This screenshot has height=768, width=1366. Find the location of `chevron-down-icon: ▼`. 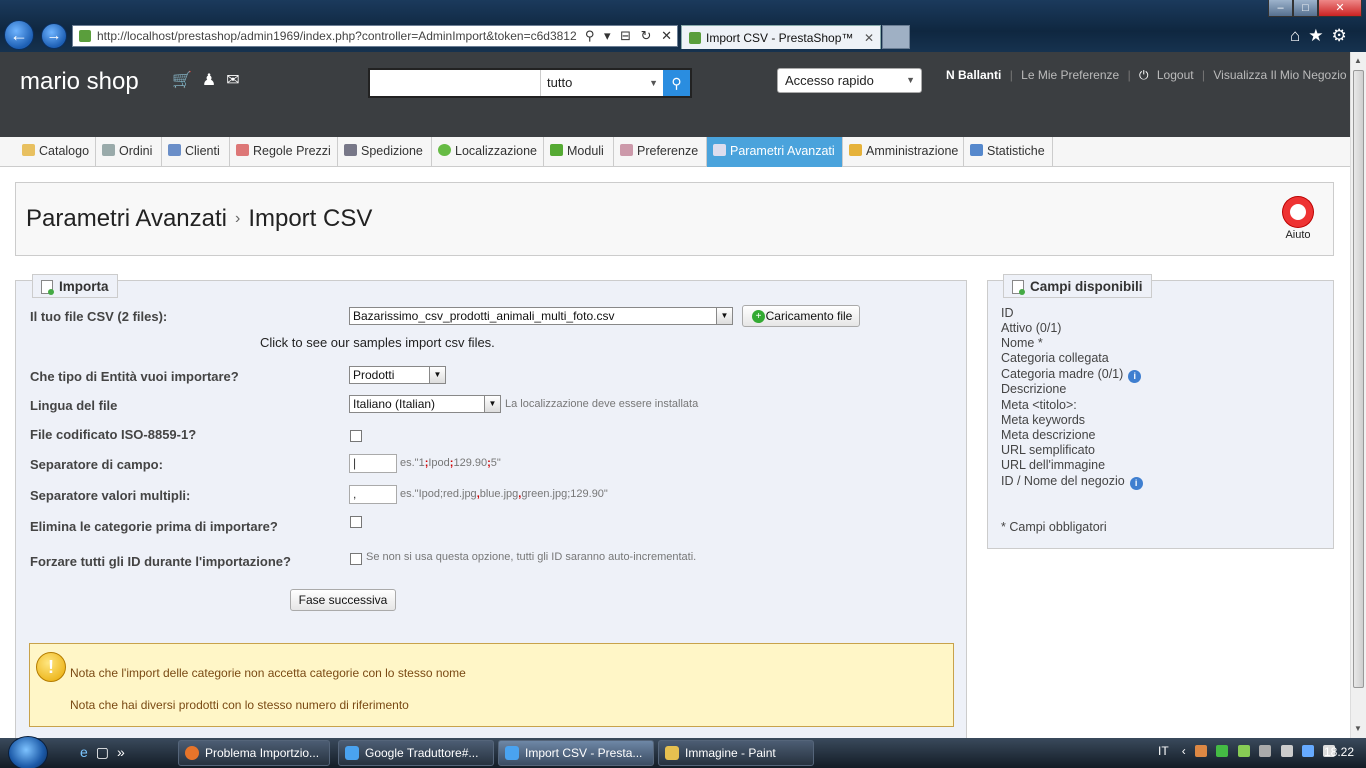

chevron-down-icon: ▼ is located at coordinates (910, 80).